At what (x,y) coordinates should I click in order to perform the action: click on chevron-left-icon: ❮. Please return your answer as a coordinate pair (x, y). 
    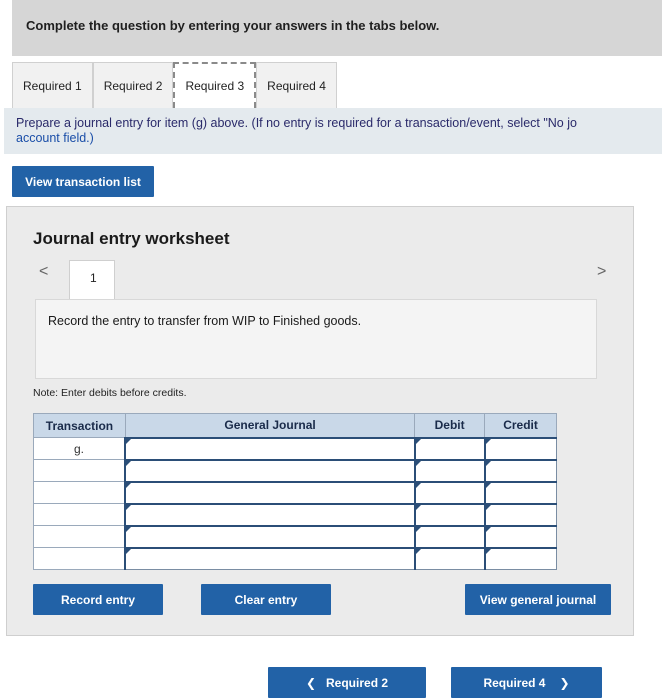
    Looking at the image, I should click on (311, 682).